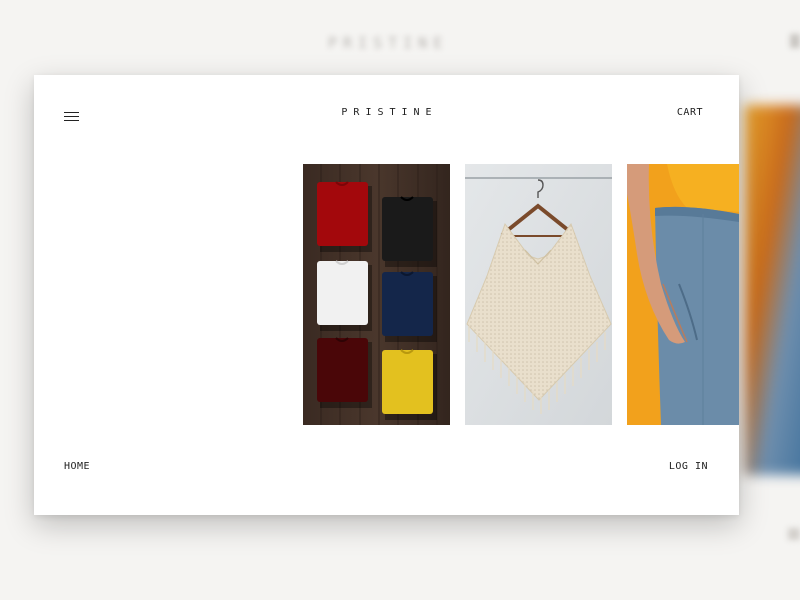 This screenshot has width=800, height=600. Describe the element at coordinates (795, 41) in the screenshot. I see `backdrop-cart-fragment` at that location.